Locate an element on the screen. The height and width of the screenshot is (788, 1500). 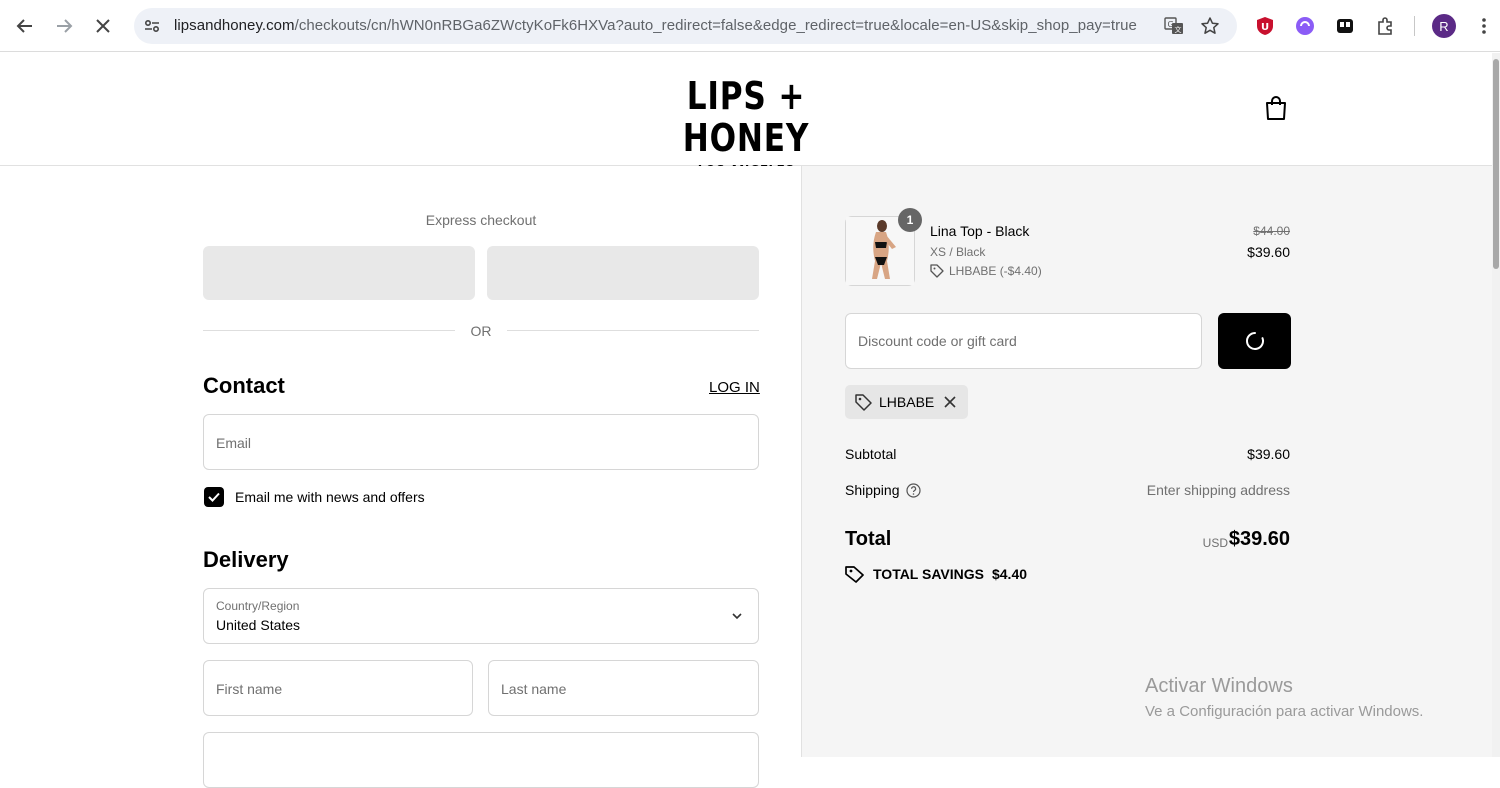
forward-arrow-icon is located at coordinates (65, 26).